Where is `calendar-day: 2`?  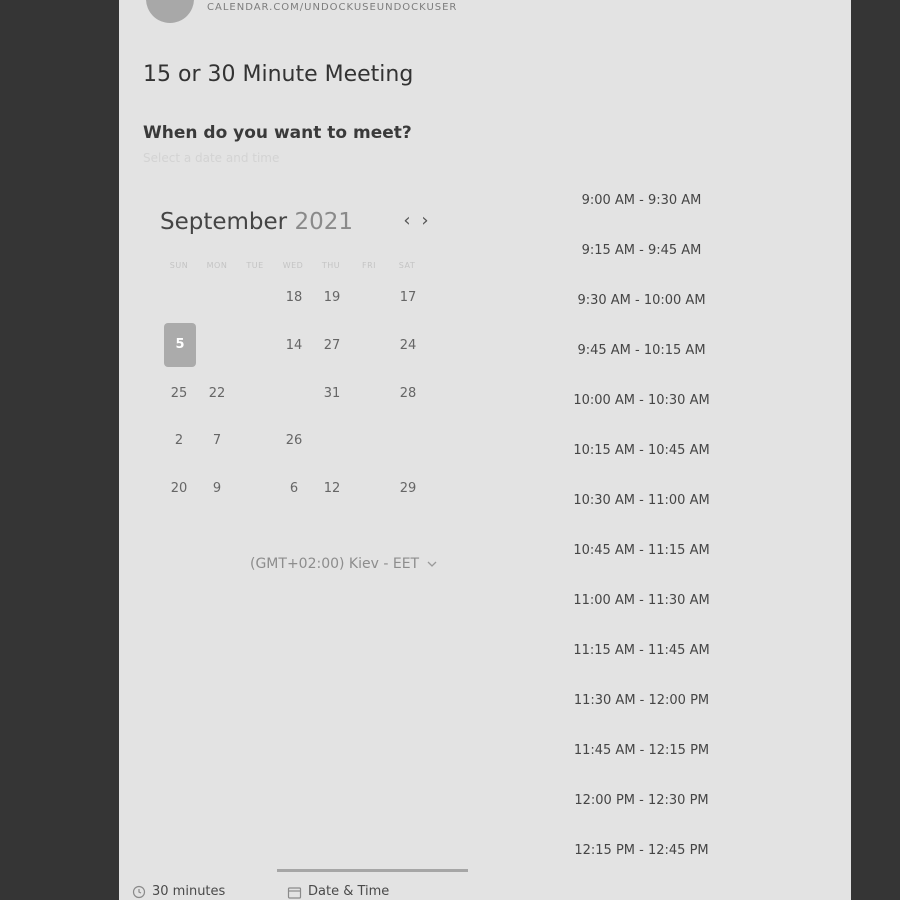
calendar-day: 2 is located at coordinates (179, 441).